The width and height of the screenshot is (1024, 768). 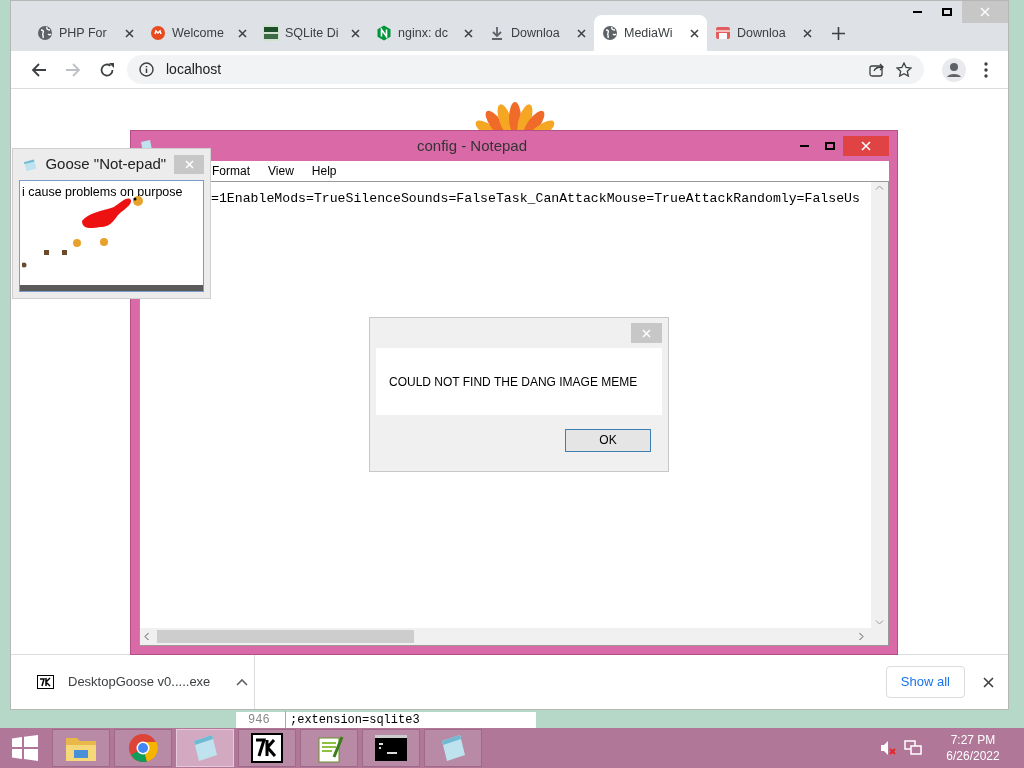 I want to click on tab-title: SQLite Di, so click(x=312, y=33).